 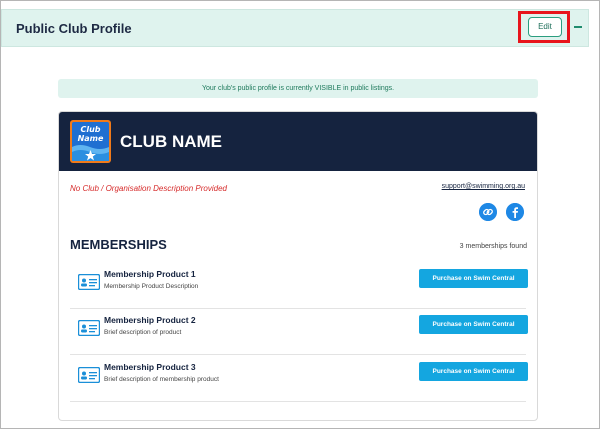 I want to click on club-header: Club Name CLUB NAME, so click(x=298, y=141).